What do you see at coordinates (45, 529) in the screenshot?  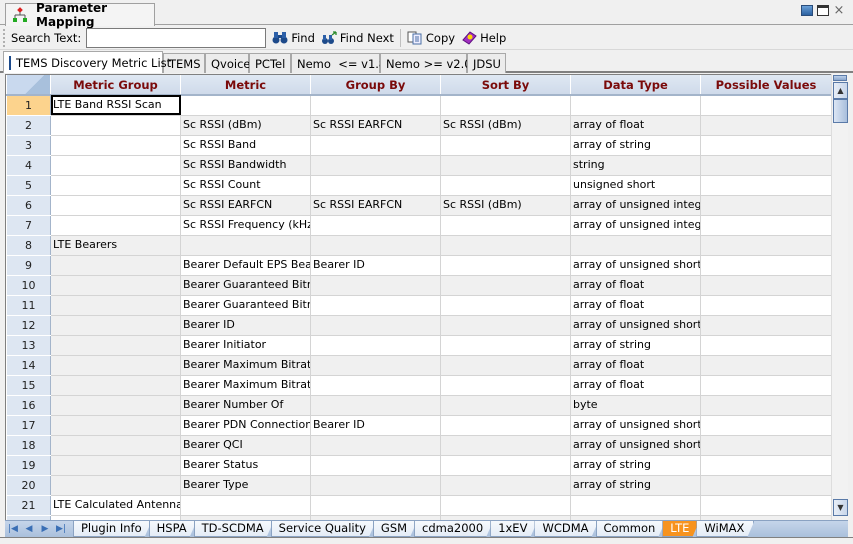 I see `next-sheet-icon: ▶` at bounding box center [45, 529].